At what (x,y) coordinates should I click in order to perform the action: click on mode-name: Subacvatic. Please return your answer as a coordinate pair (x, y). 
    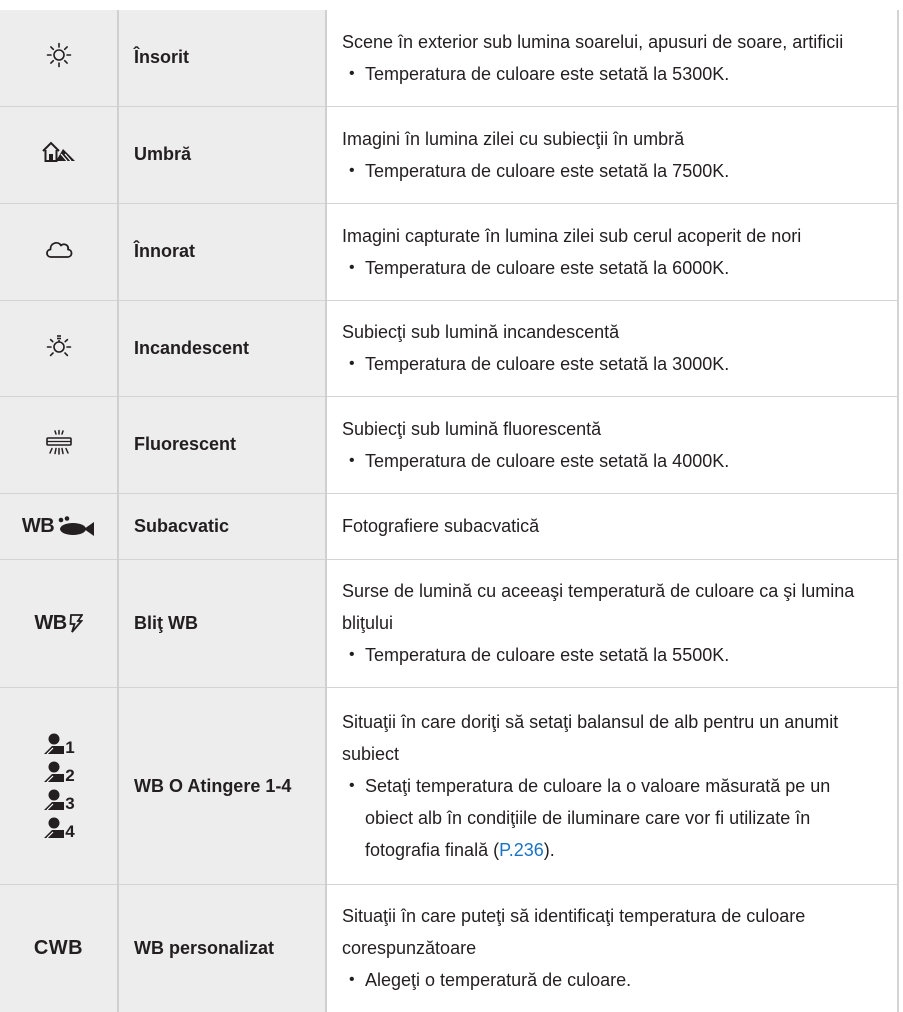
    Looking at the image, I should click on (222, 526).